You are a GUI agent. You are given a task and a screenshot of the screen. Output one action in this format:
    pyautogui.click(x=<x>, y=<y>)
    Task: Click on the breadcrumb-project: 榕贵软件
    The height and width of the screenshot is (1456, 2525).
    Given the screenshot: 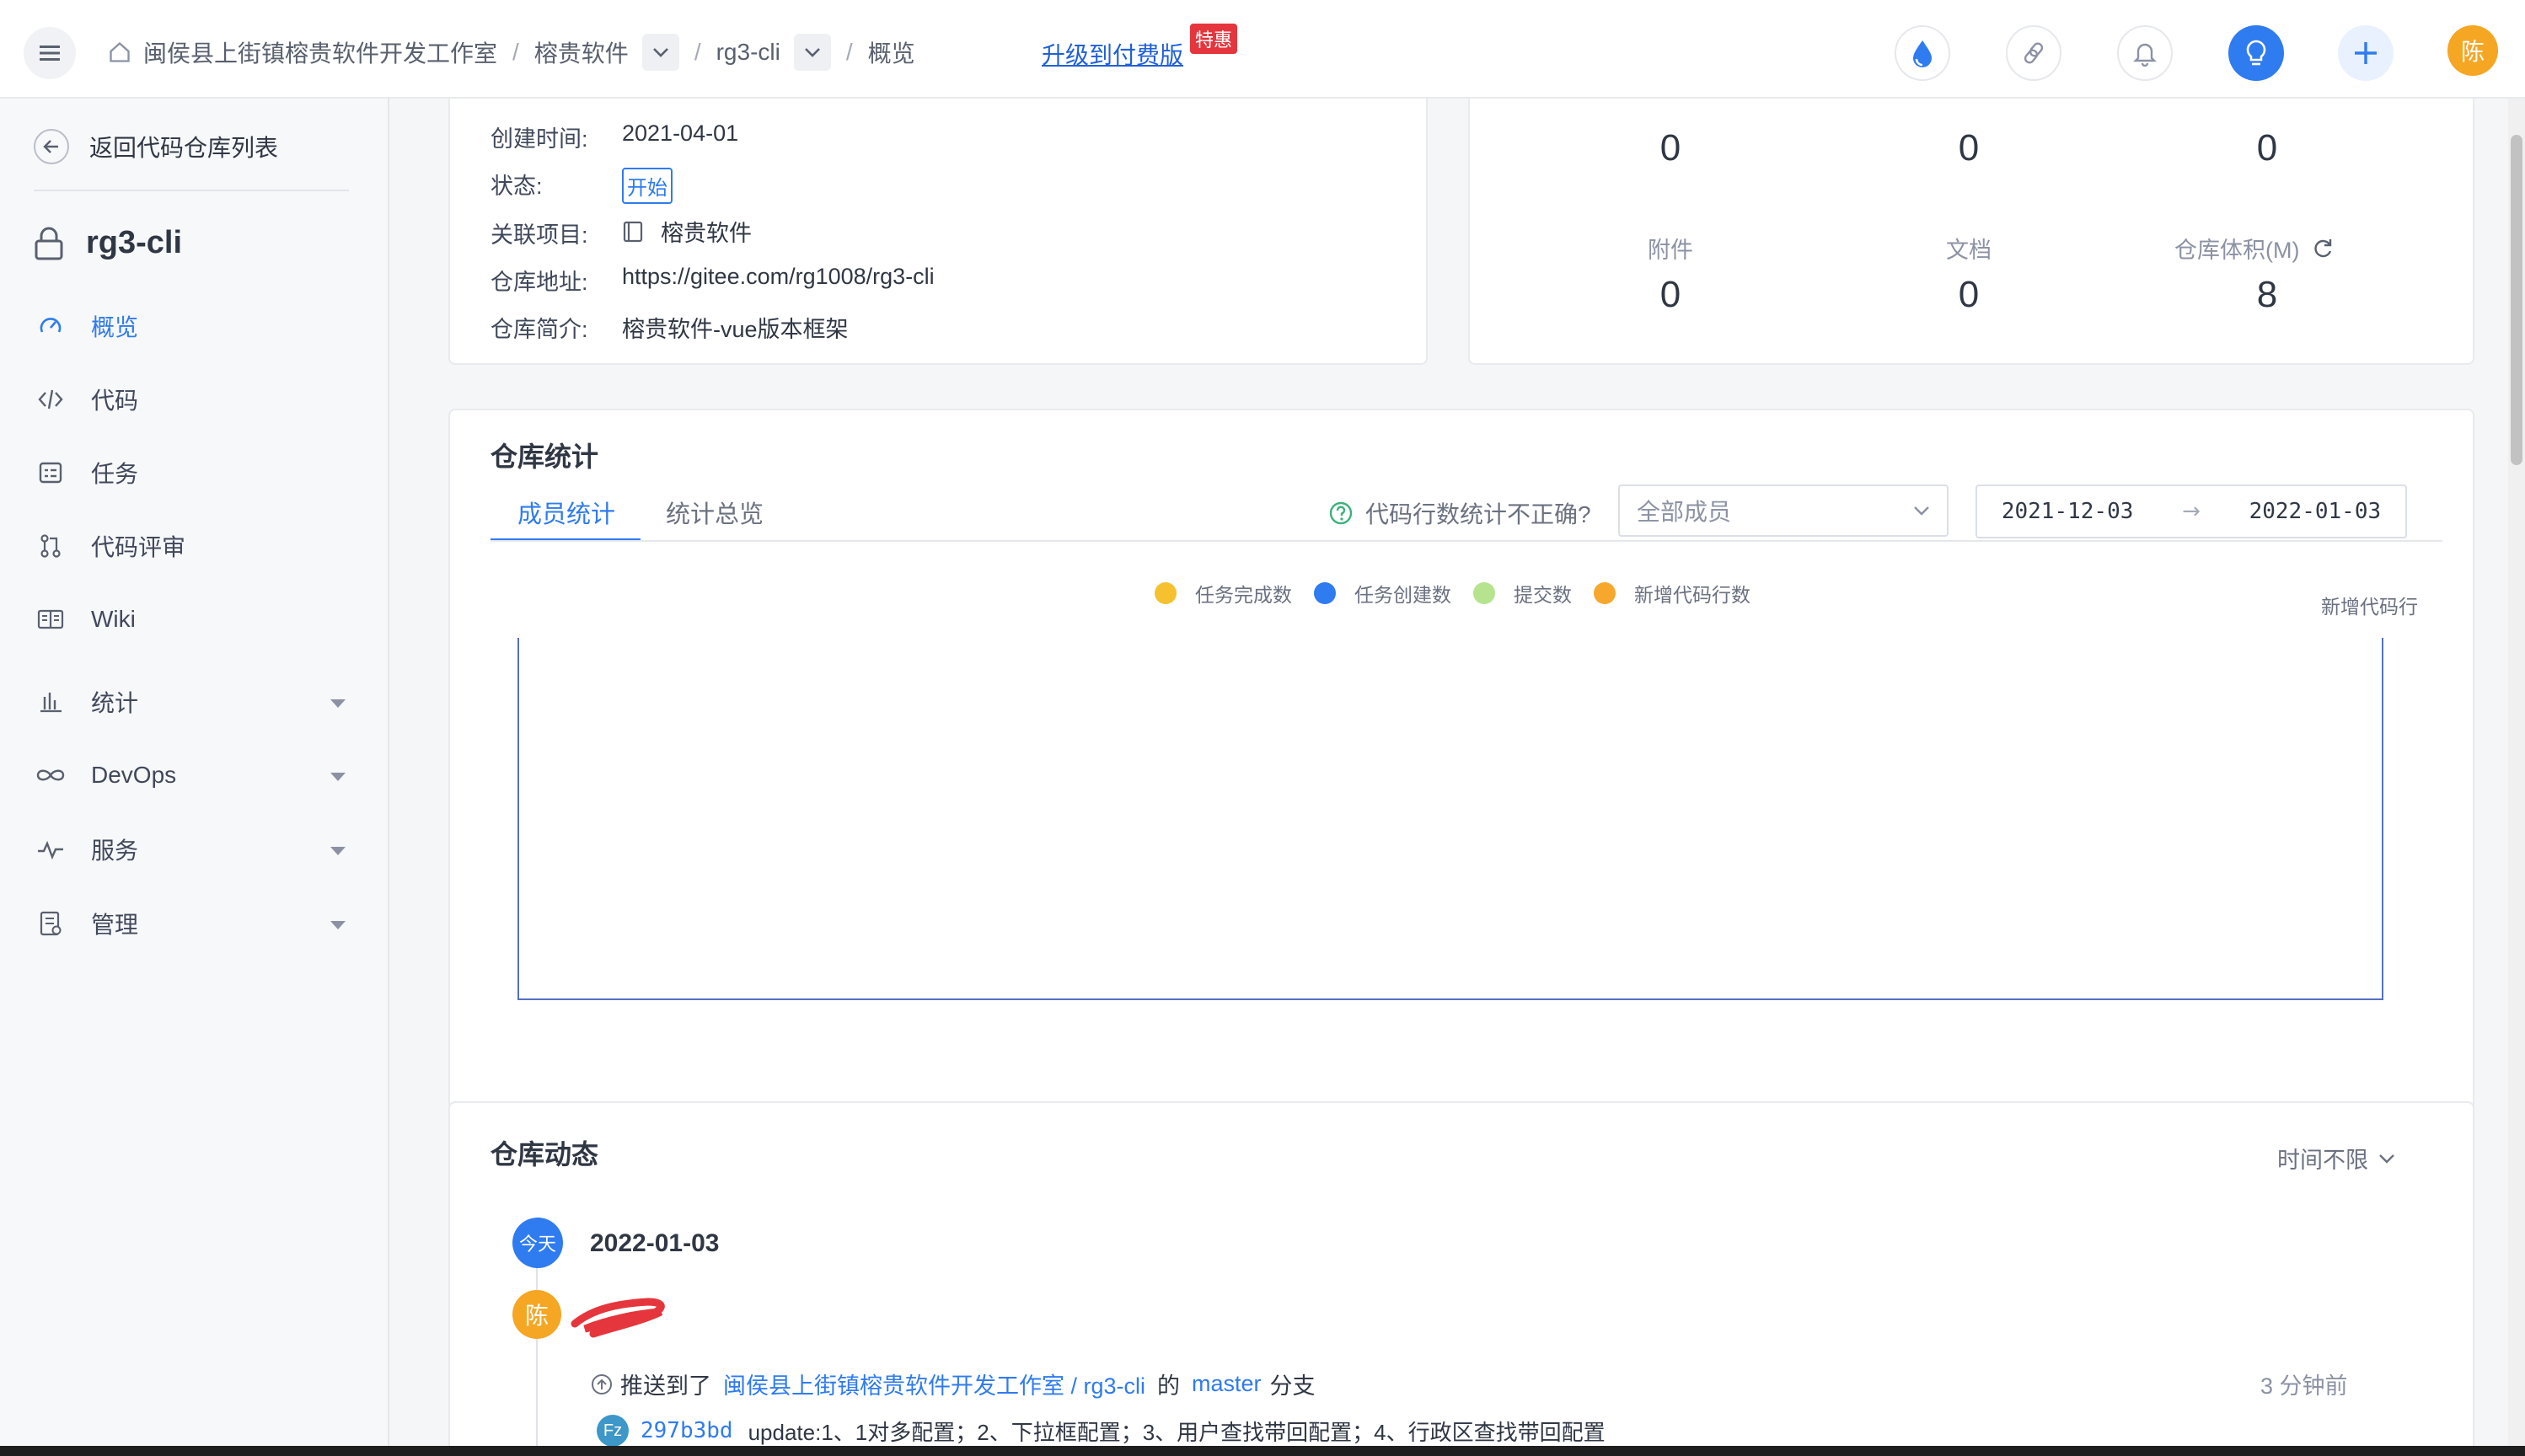 What is the action you would take?
    pyautogui.click(x=581, y=52)
    